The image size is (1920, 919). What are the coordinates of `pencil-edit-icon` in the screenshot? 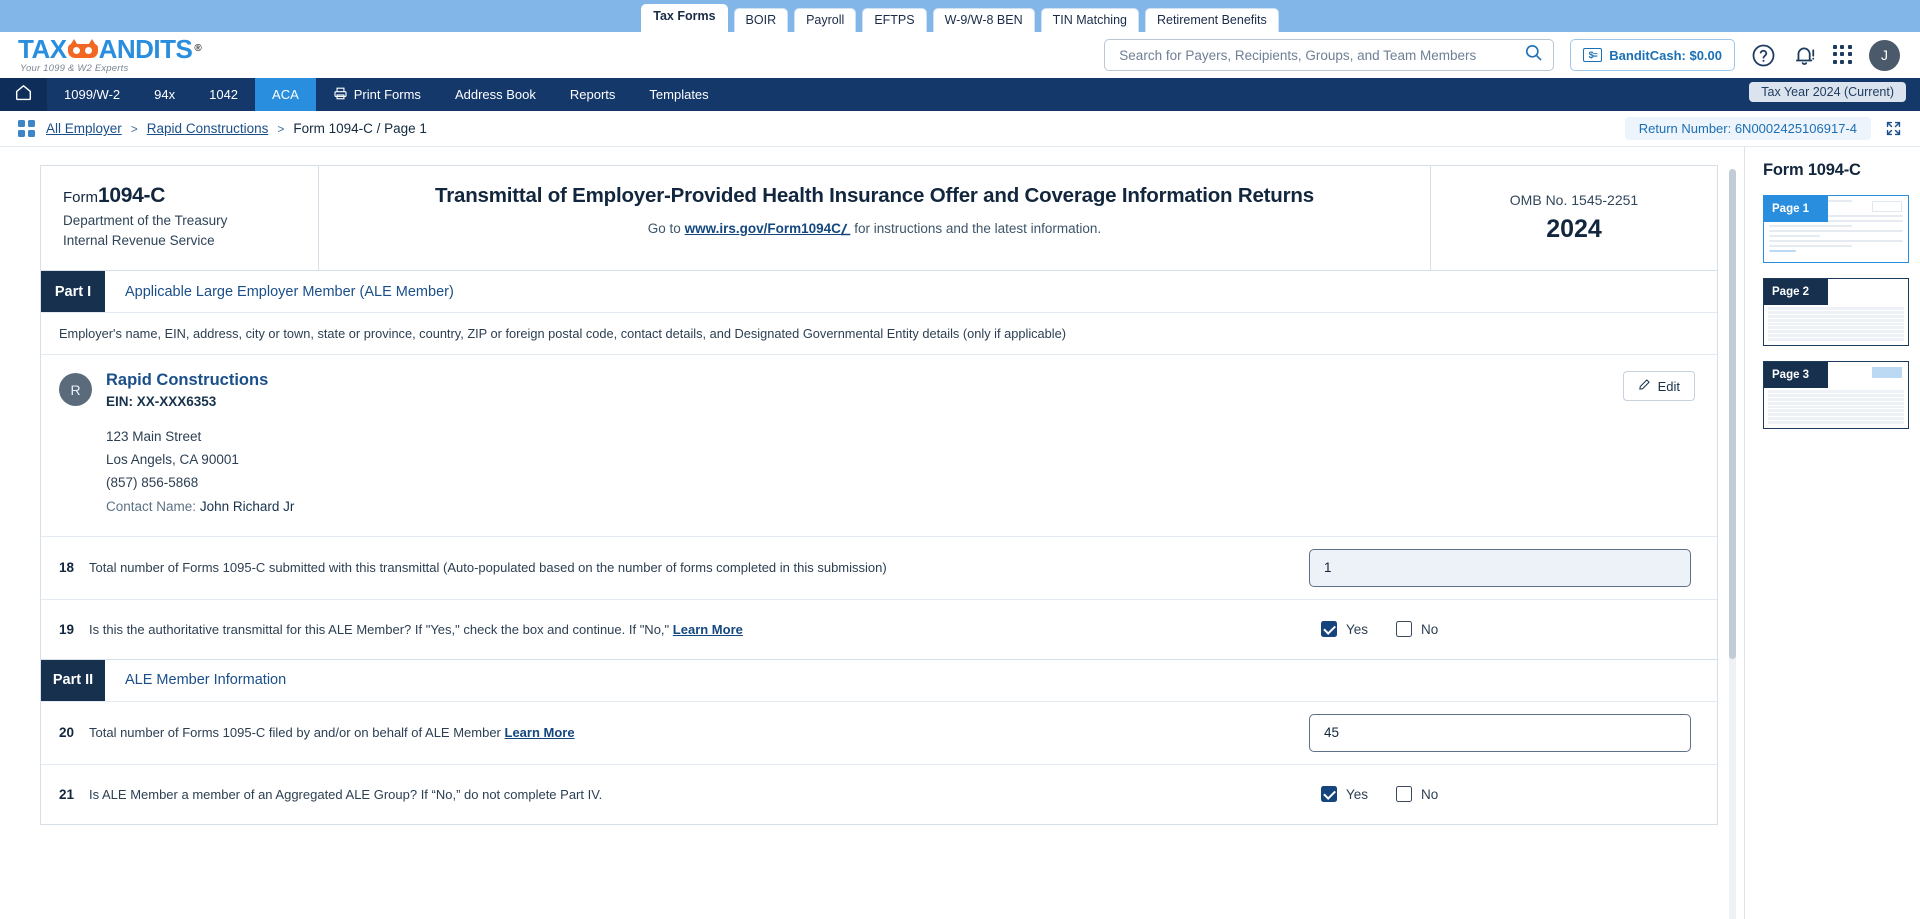 It's located at (1644, 386).